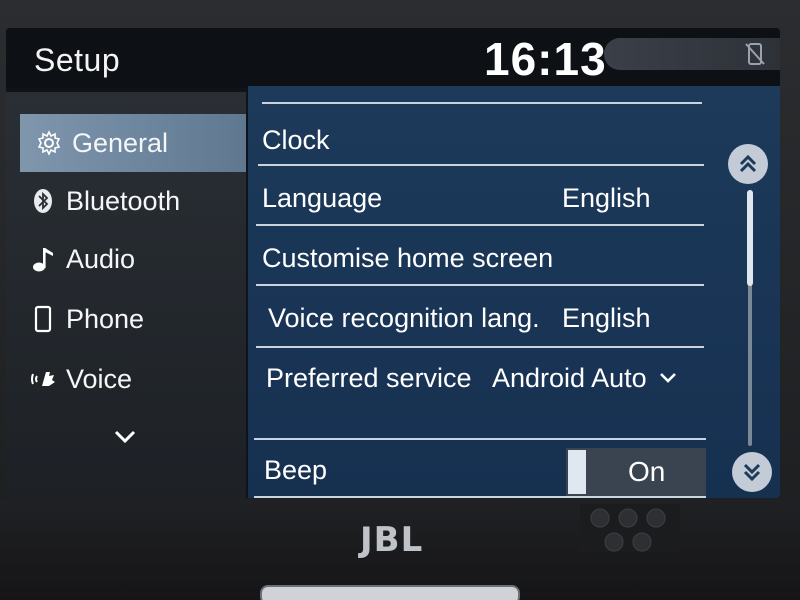 The height and width of the screenshot is (600, 800). Describe the element at coordinates (482, 140) in the screenshot. I see `setting-row-clock: Clock` at that location.